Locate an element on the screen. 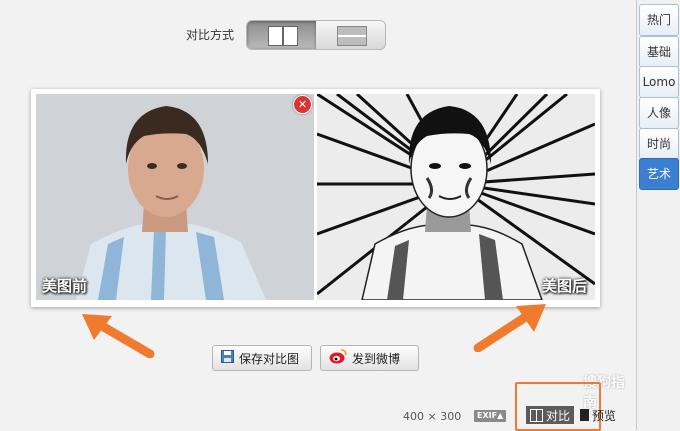  left-arrow-annotation is located at coordinates (118, 336).